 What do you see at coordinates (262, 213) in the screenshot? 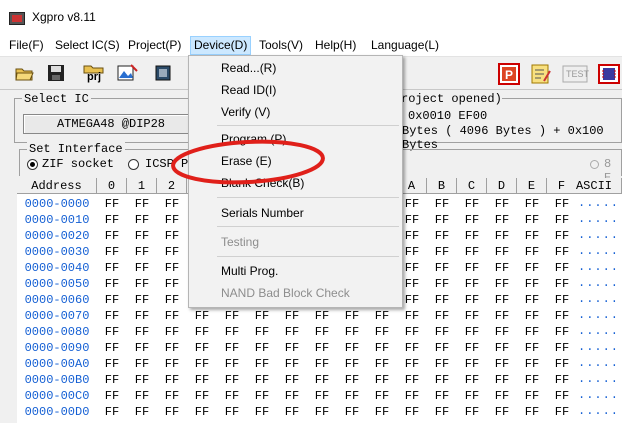
I see `menu-item-serials-number: Serials Number` at bounding box center [262, 213].